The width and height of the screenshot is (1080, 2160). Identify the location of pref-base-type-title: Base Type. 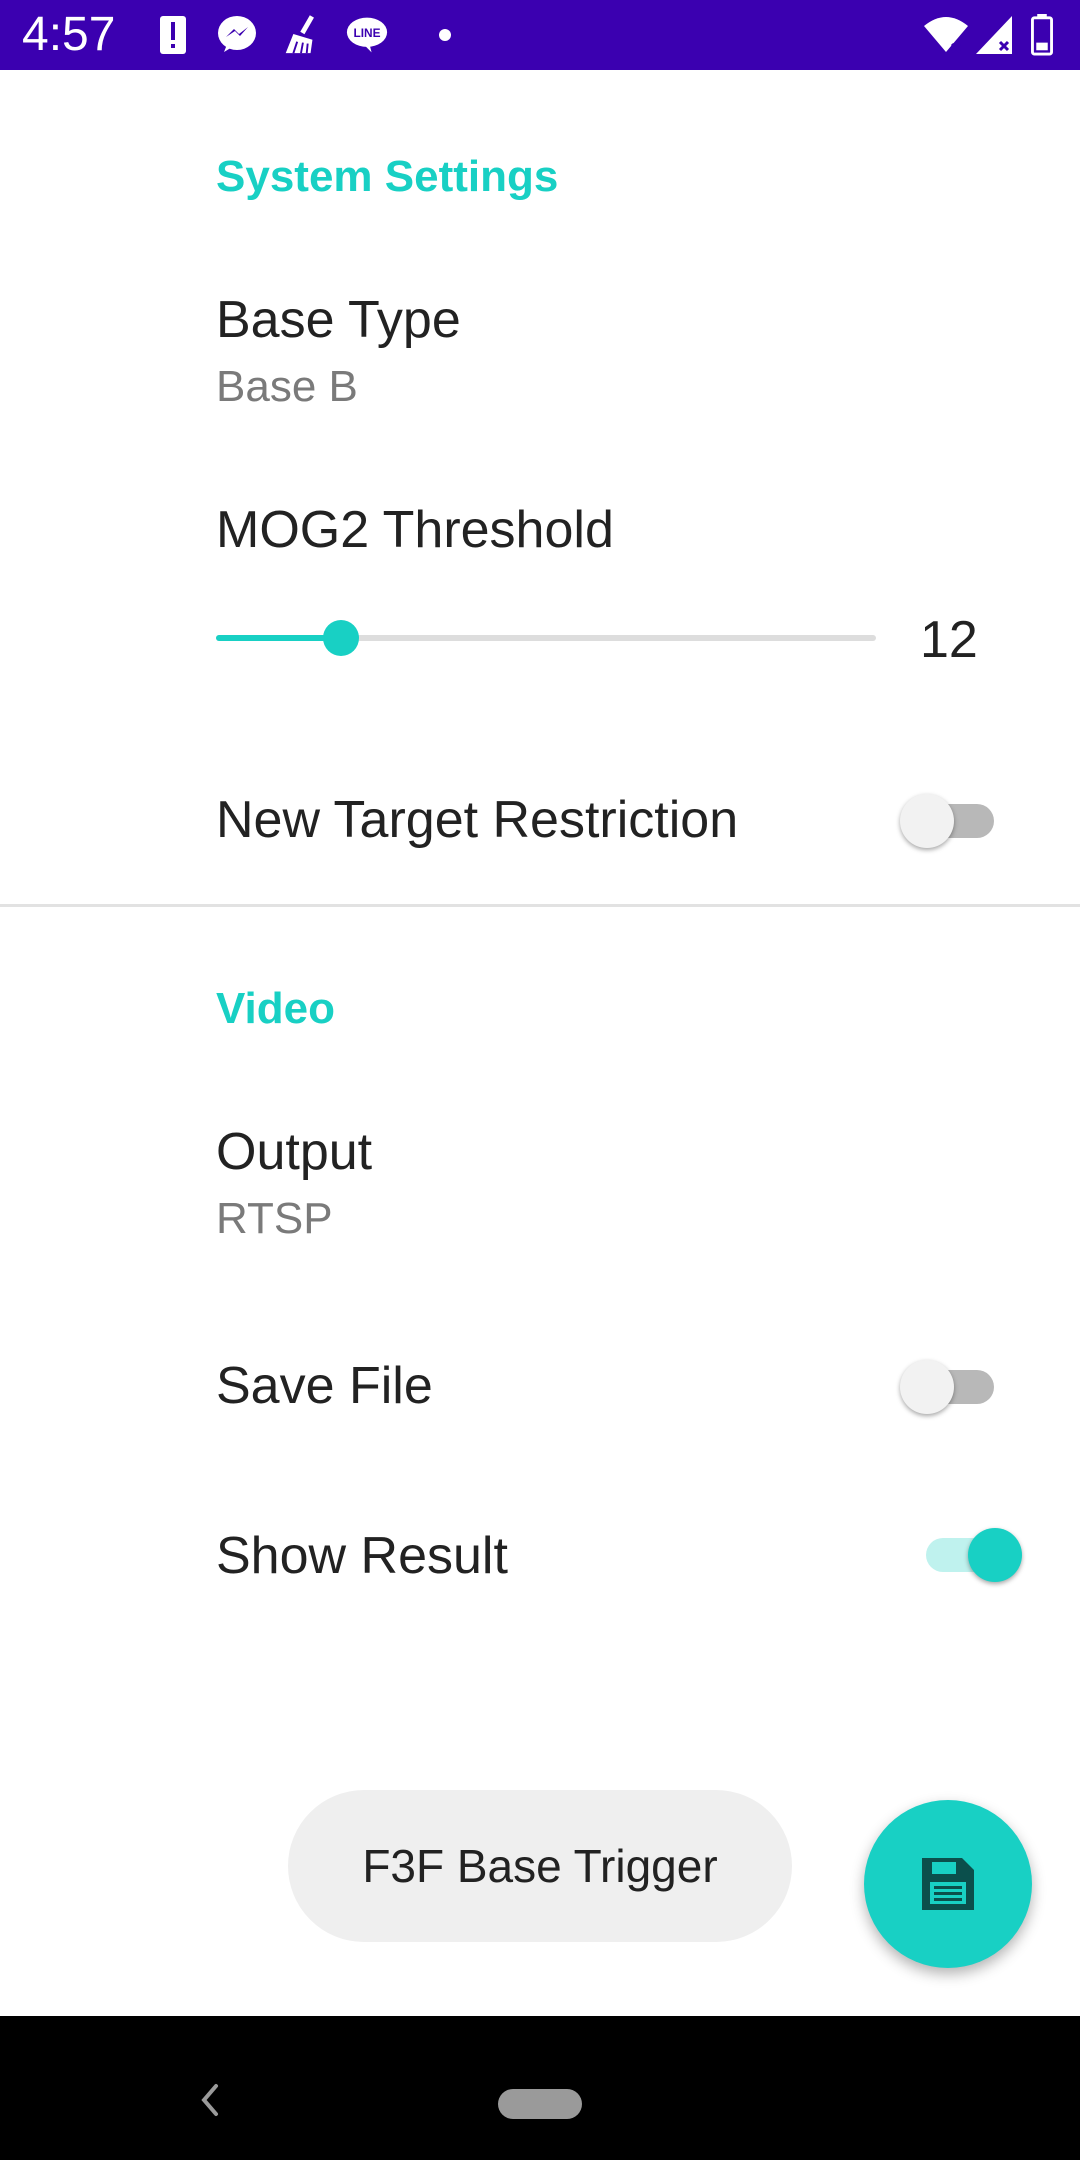
(338, 320).